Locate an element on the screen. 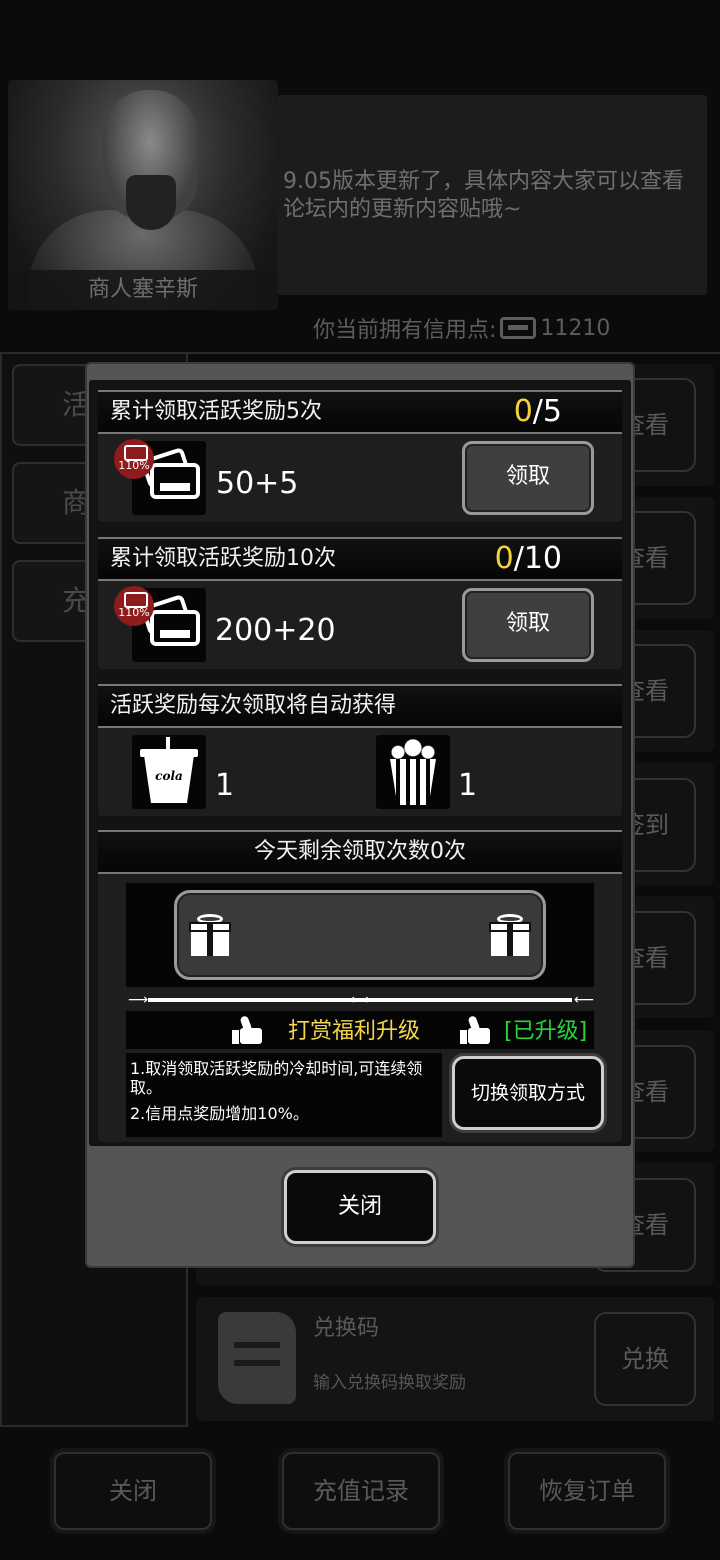 The image size is (720, 1560). popcorn-icon is located at coordinates (413, 772).